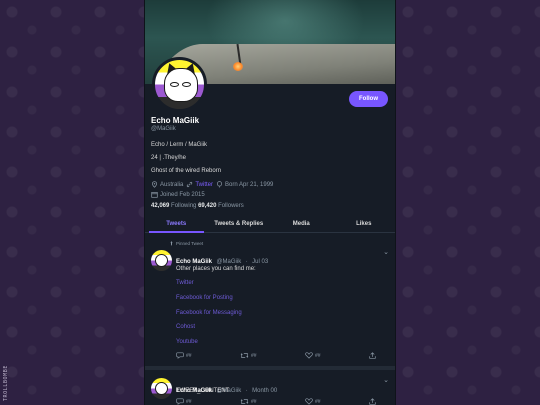  I want to click on link-icon, so click(189, 184).